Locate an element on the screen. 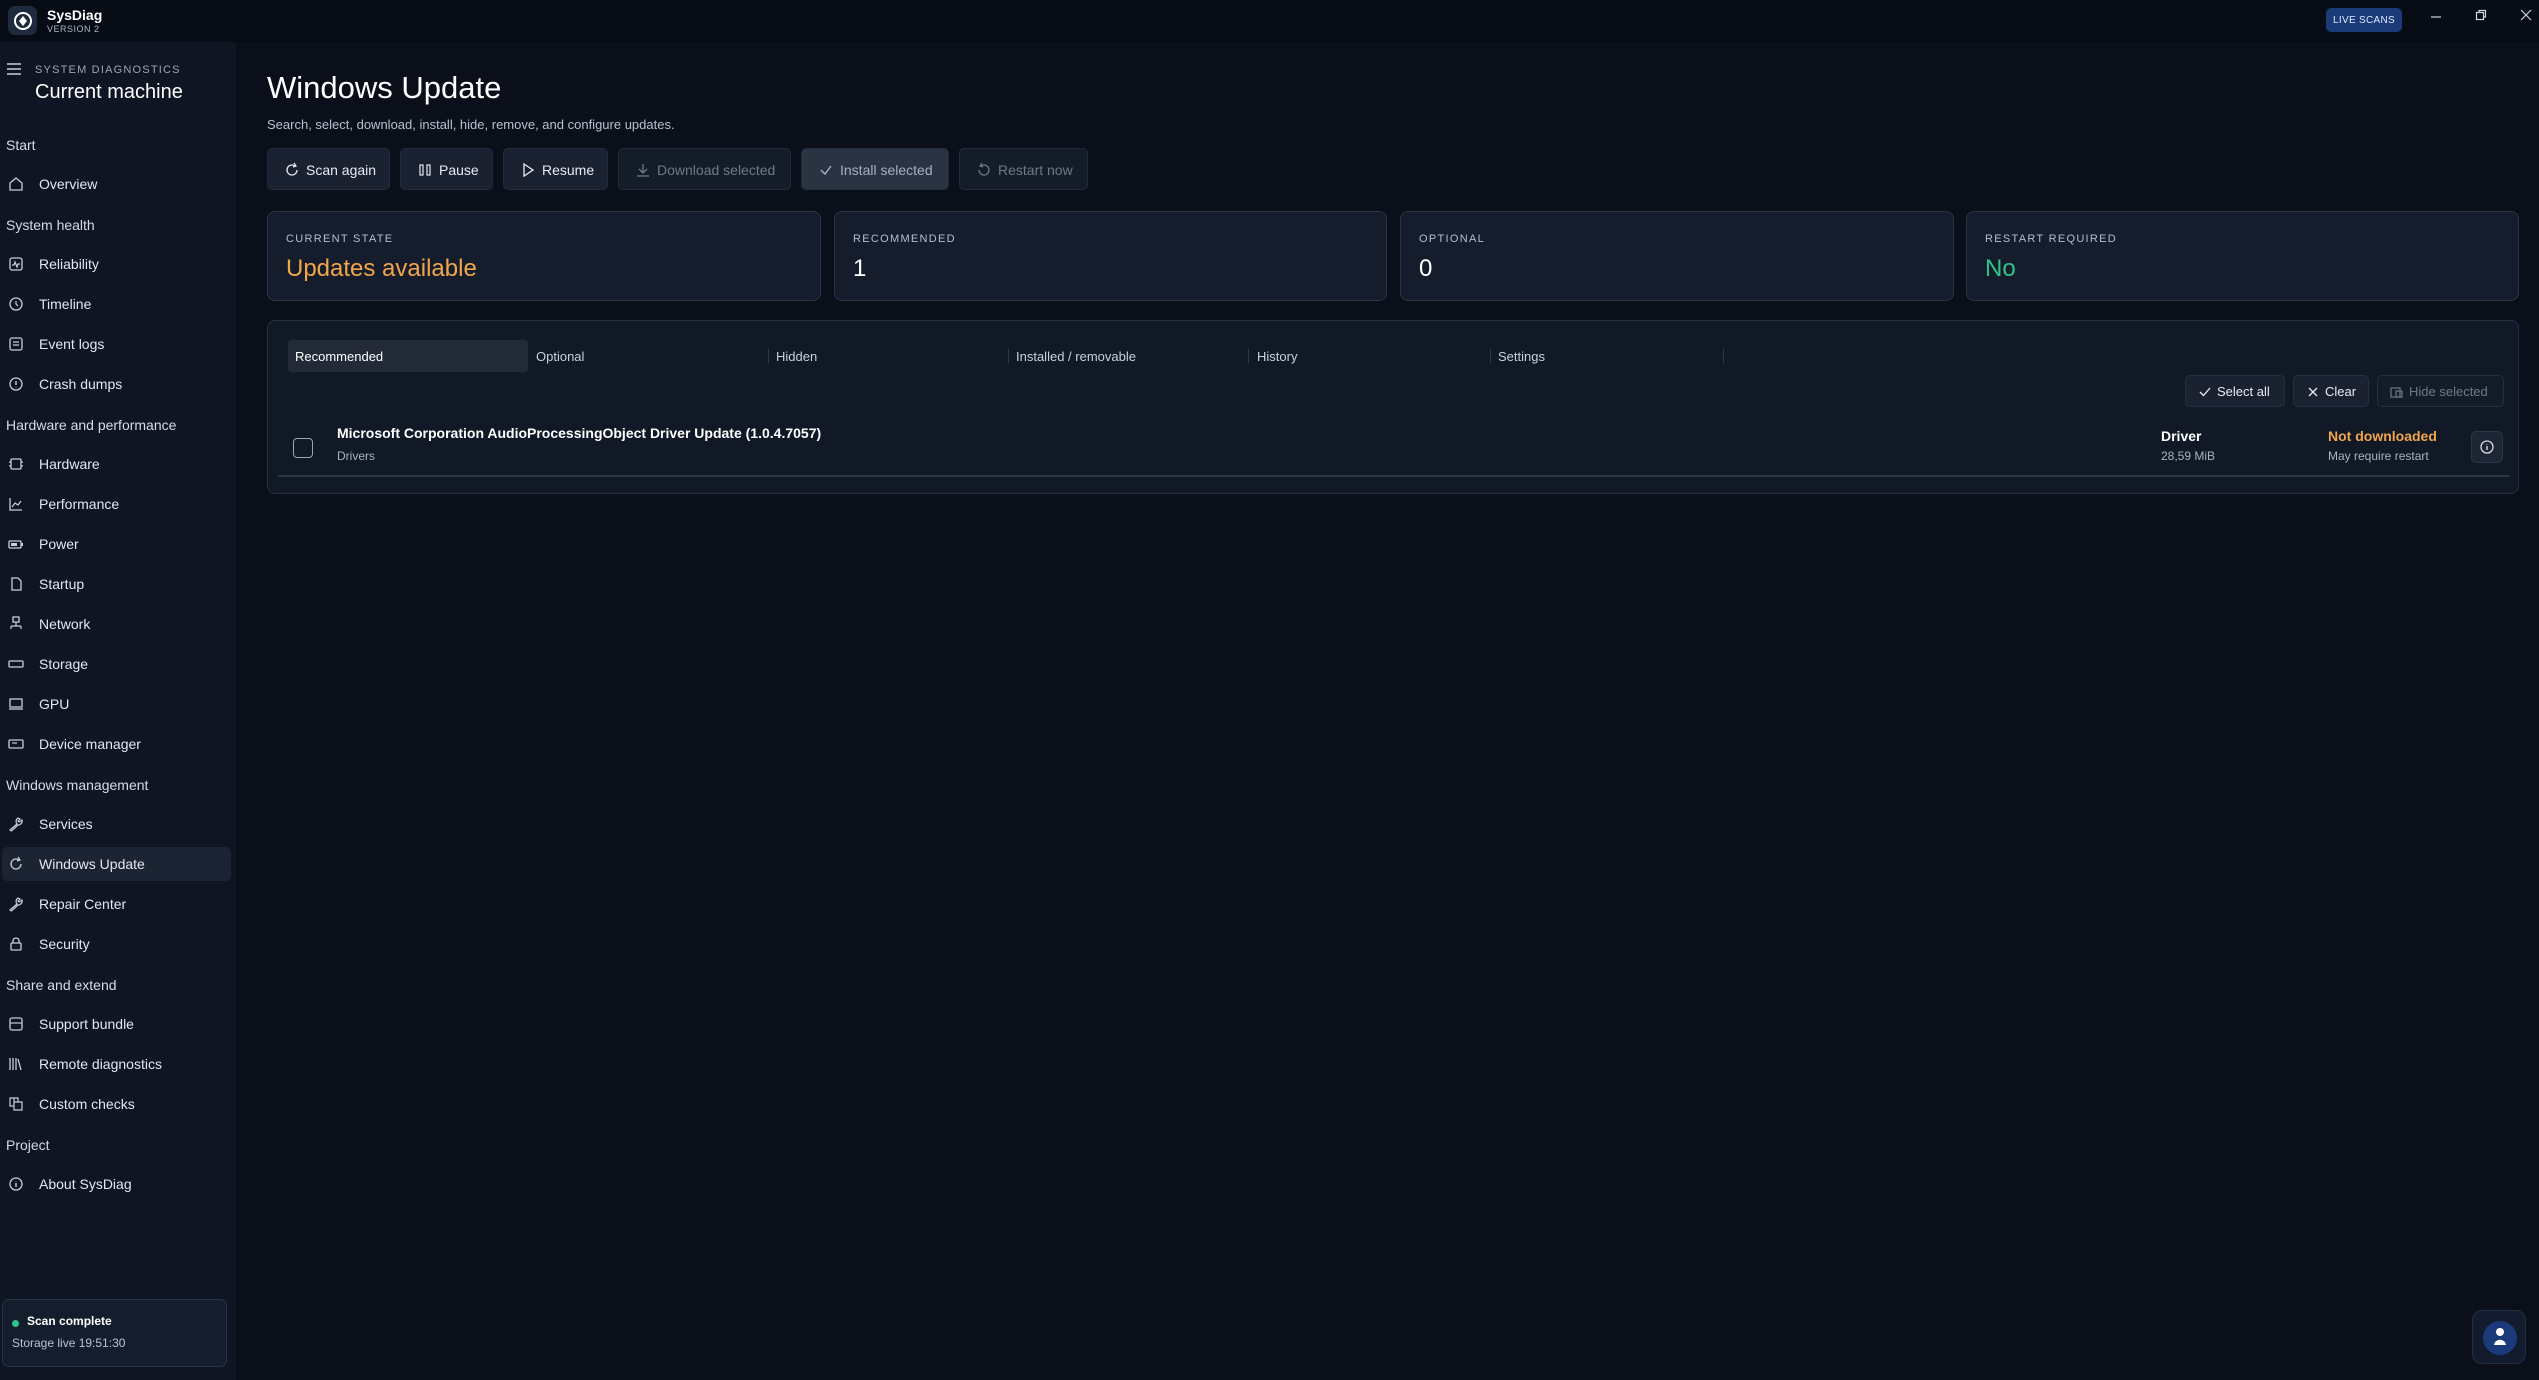 This screenshot has width=2539, height=1380. sidebar-item-support-bundle: Support bundle is located at coordinates (116, 1024).